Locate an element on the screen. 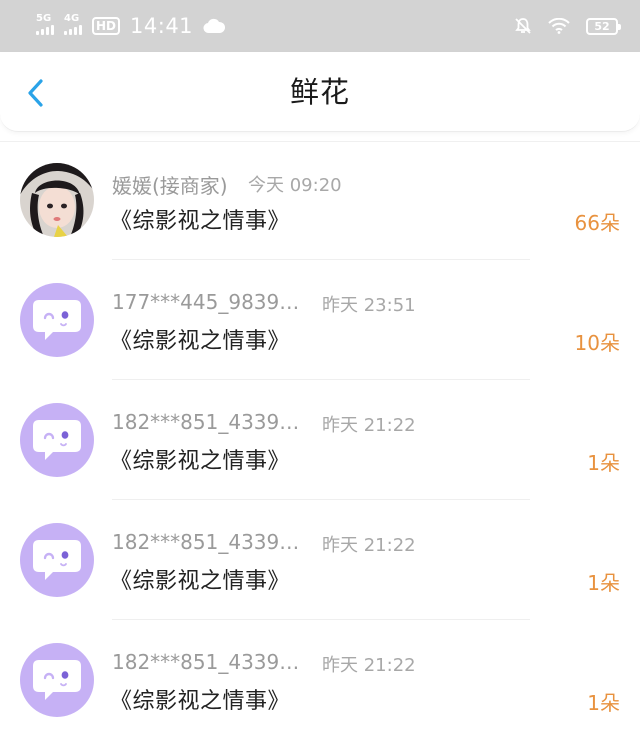  user-photo-avatar is located at coordinates (57, 200).